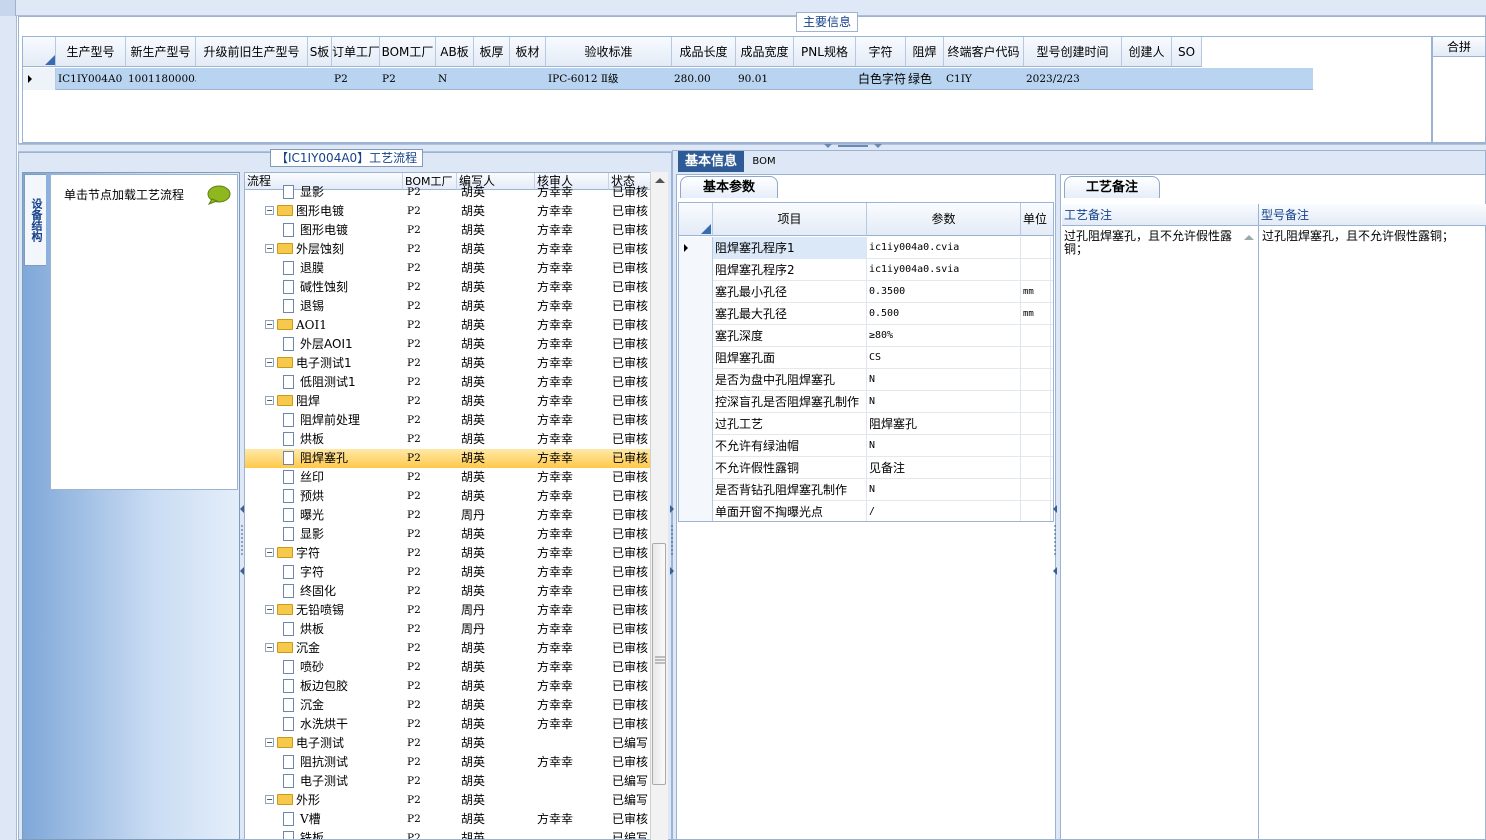 The width and height of the screenshot is (1486, 840). What do you see at coordinates (696, 219) in the screenshot?
I see `params-corner-header` at bounding box center [696, 219].